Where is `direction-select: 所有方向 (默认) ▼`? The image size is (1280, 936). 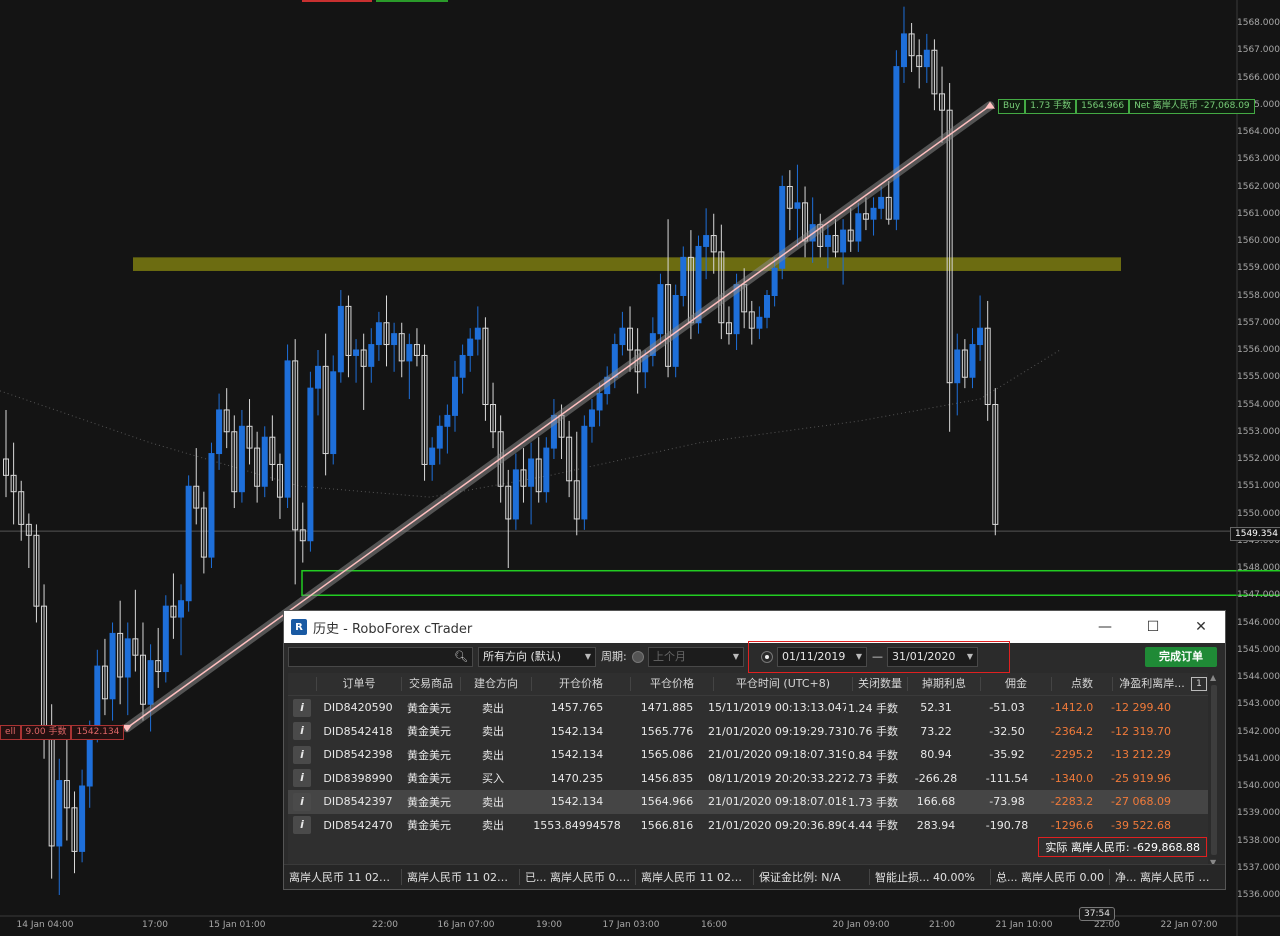 direction-select: 所有方向 (默认) ▼ is located at coordinates (537, 657).